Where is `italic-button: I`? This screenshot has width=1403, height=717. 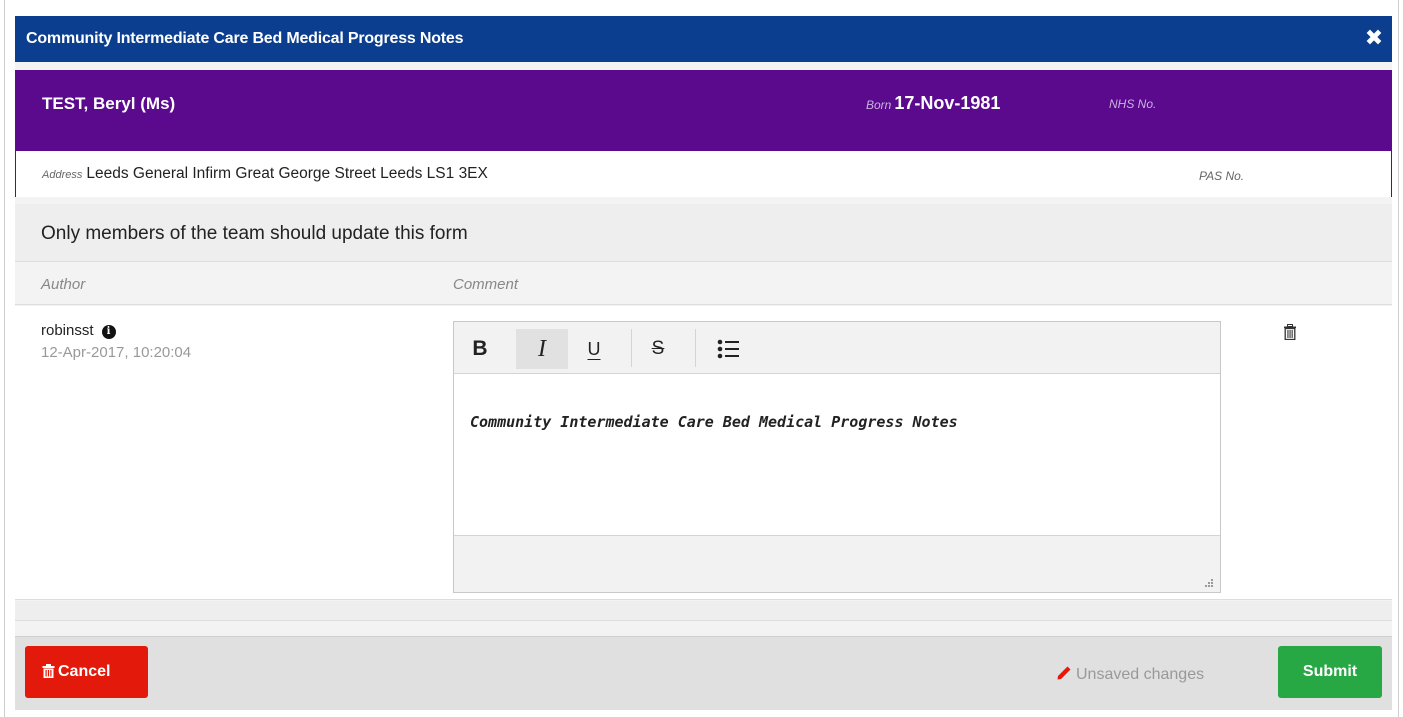
italic-button: I is located at coordinates (542, 349).